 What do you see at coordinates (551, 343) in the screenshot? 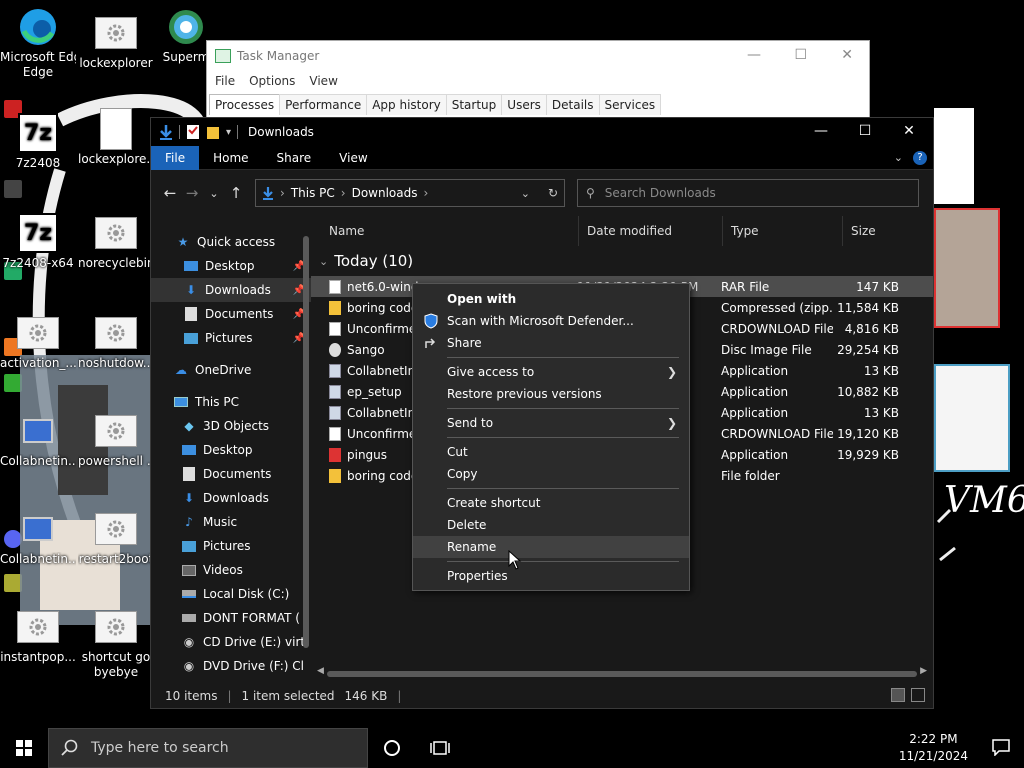
I see `menu-item-share: Share` at bounding box center [551, 343].